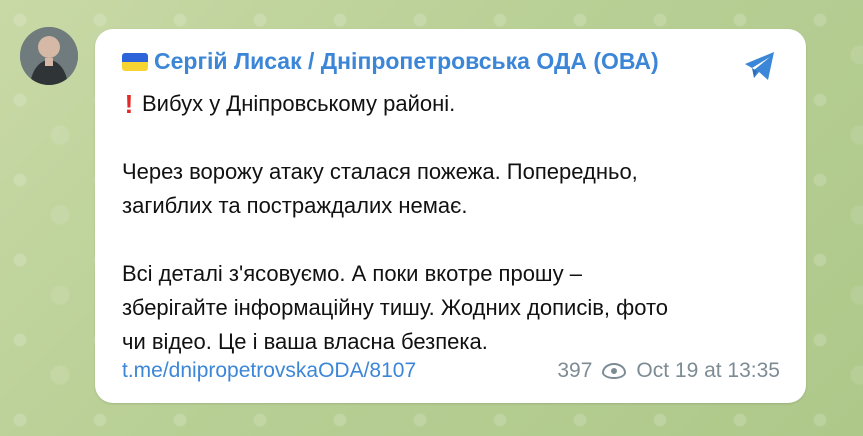  What do you see at coordinates (305, 341) in the screenshot?
I see `paragraph-2-line-3: чи відео. Це і ваша власна безпека.` at bounding box center [305, 341].